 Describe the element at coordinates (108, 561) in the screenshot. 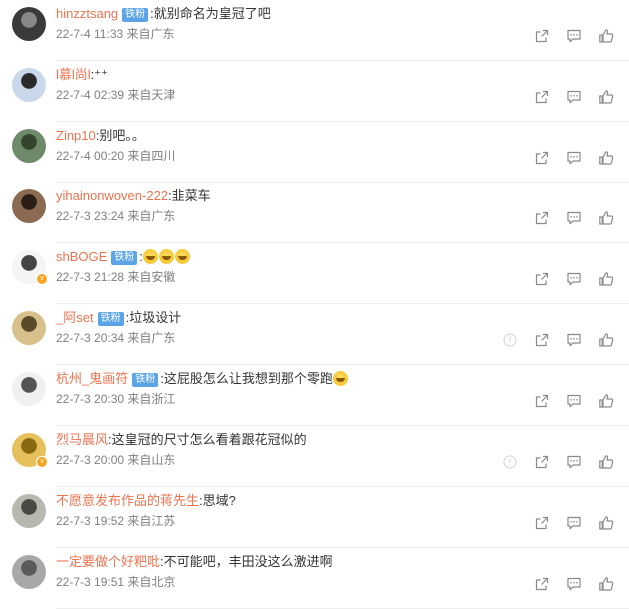

I see `username-link: 一定要做个好粑吡` at that location.